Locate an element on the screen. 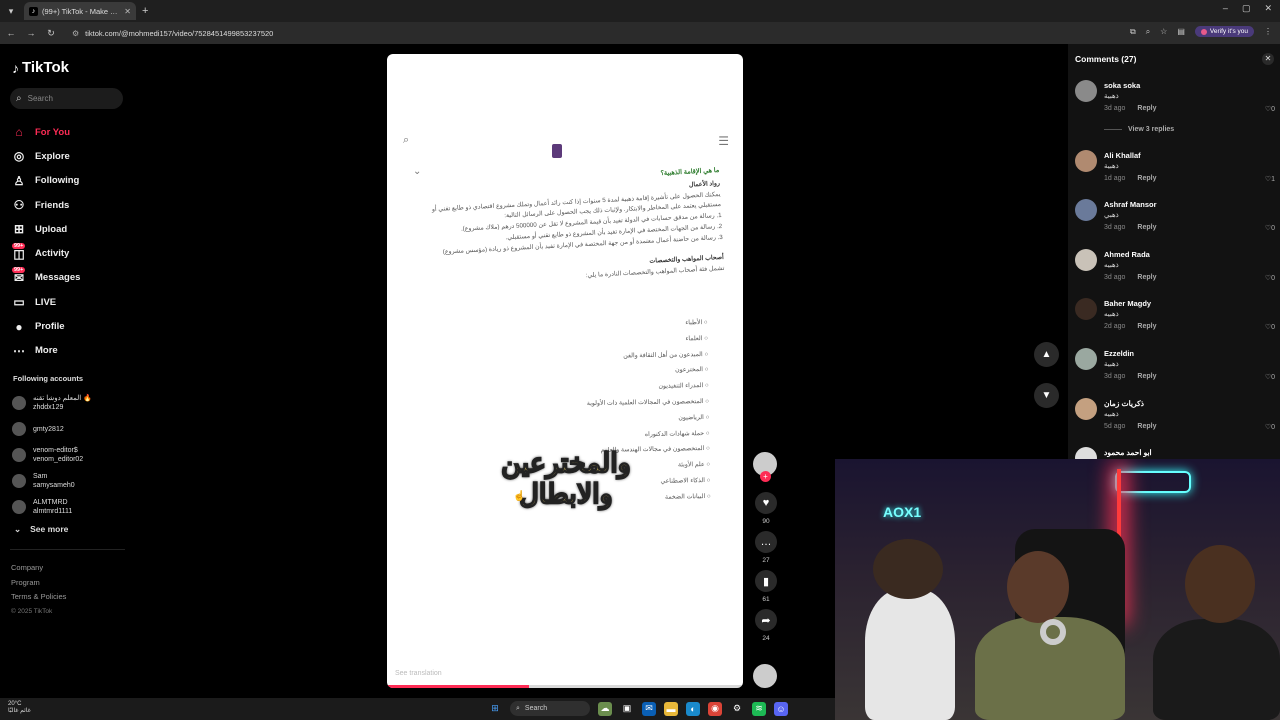 The width and height of the screenshot is (1280, 720). comment-author: Ahmed Rada is located at coordinates (1127, 254).